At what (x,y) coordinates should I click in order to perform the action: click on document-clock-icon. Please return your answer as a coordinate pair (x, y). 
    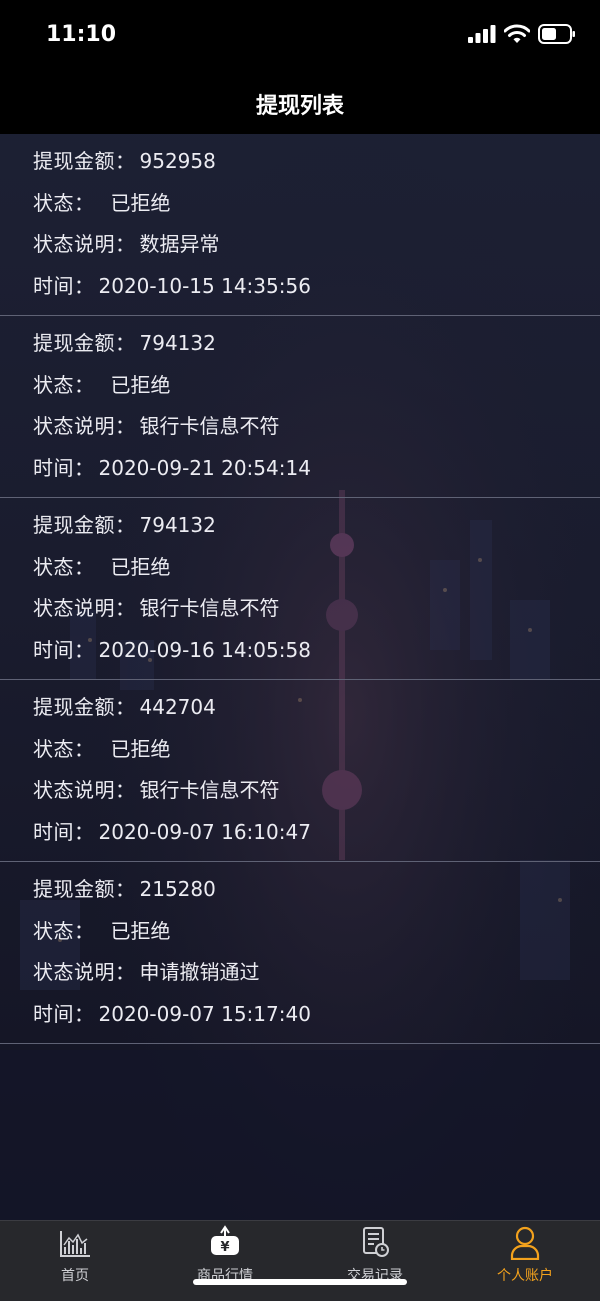
    Looking at the image, I should click on (376, 1242).